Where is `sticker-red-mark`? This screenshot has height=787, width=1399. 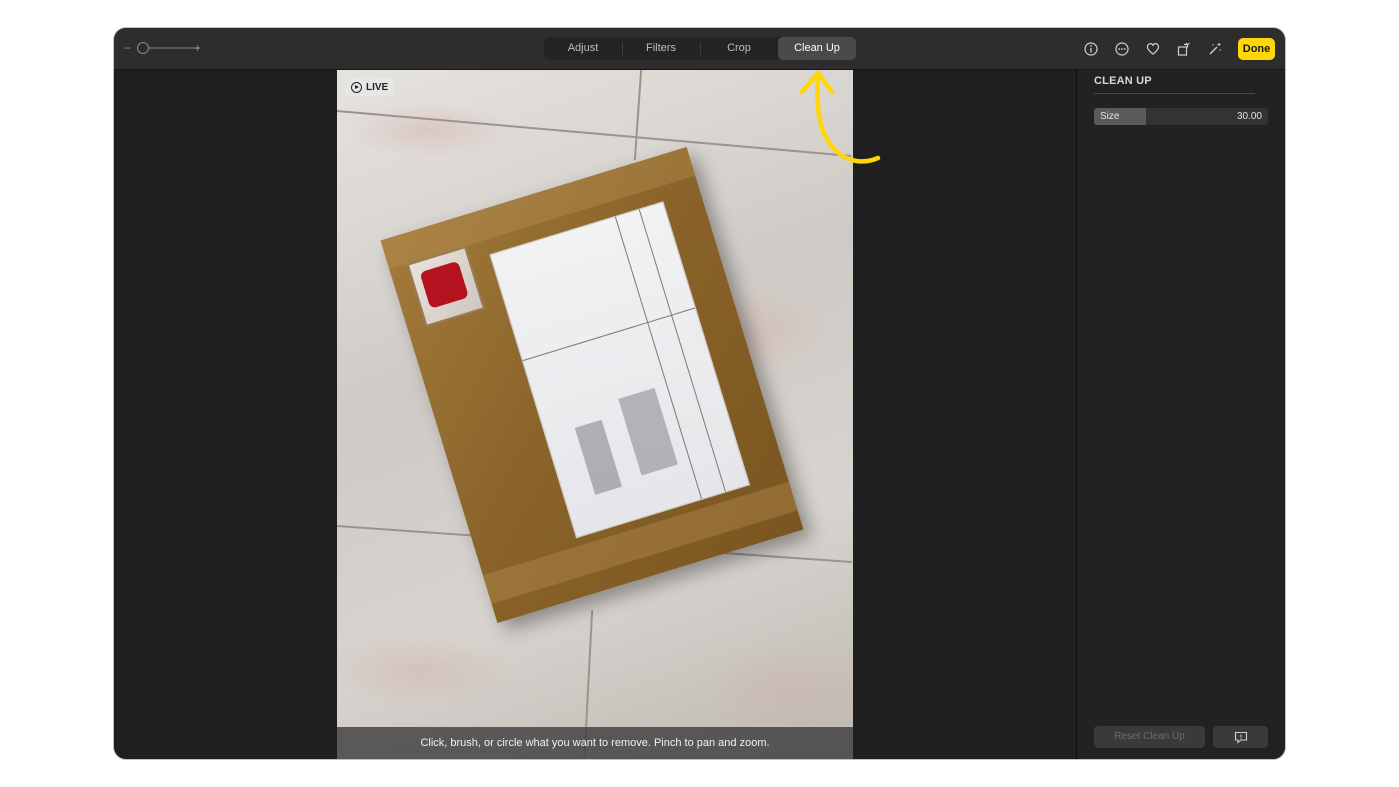 sticker-red-mark is located at coordinates (444, 284).